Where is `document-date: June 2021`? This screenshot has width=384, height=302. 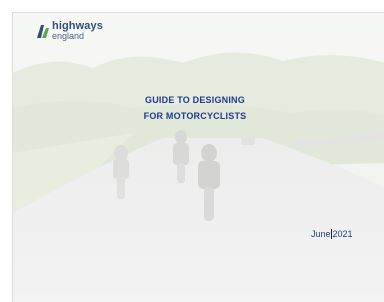
document-date: June 2021 is located at coordinates (332, 234).